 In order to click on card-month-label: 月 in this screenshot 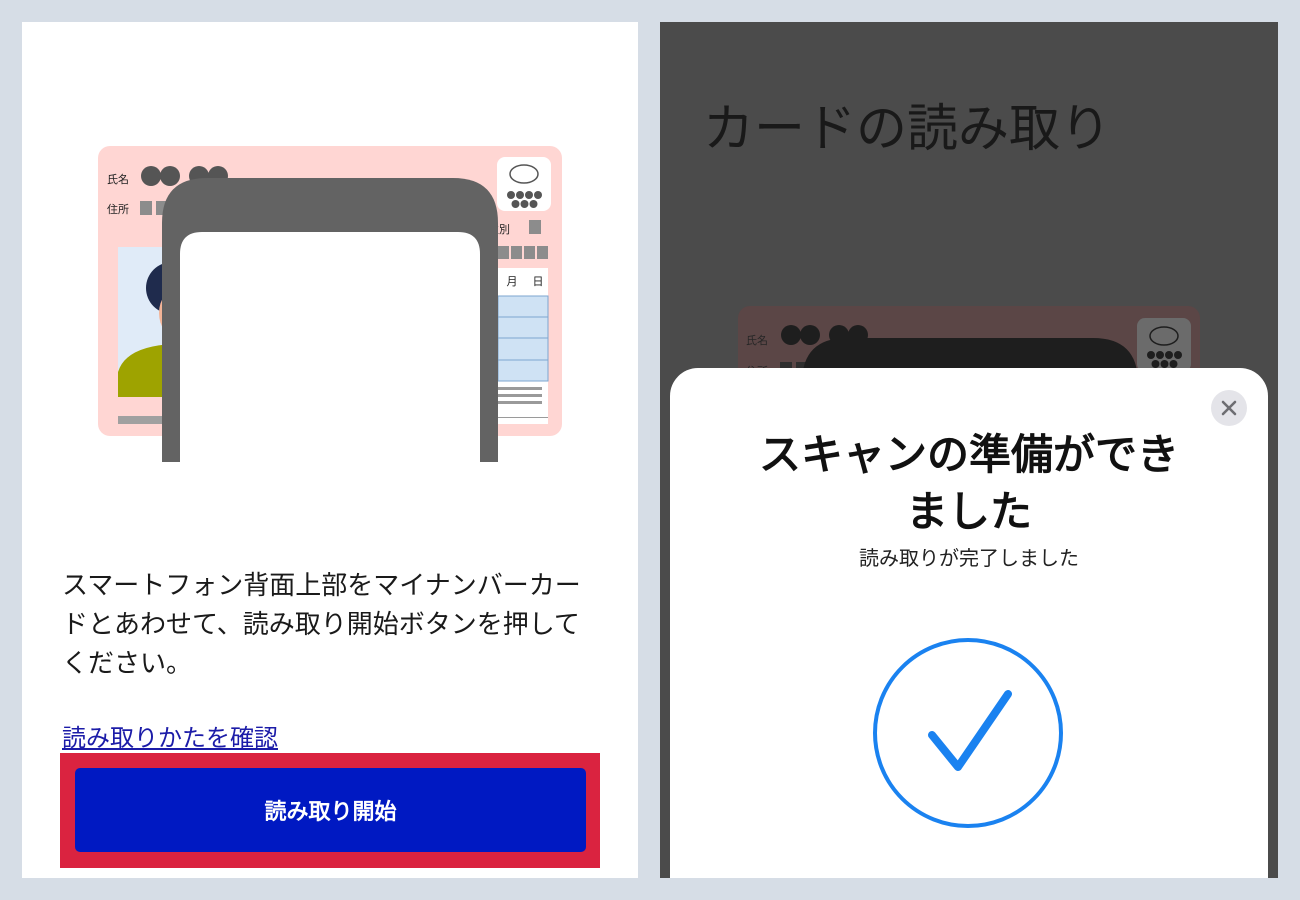, I will do `click(512, 281)`.